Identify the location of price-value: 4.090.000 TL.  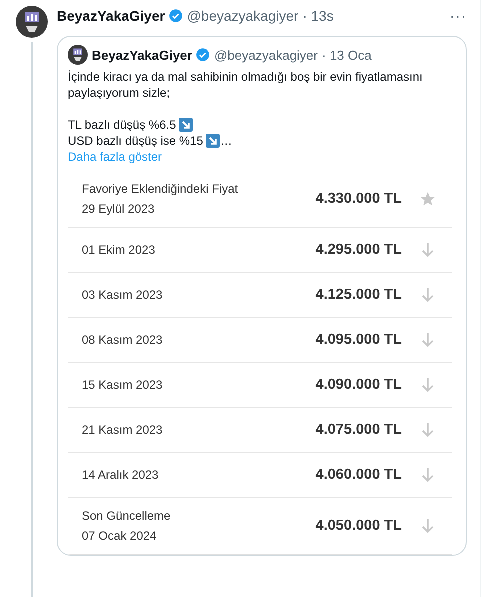
(359, 385).